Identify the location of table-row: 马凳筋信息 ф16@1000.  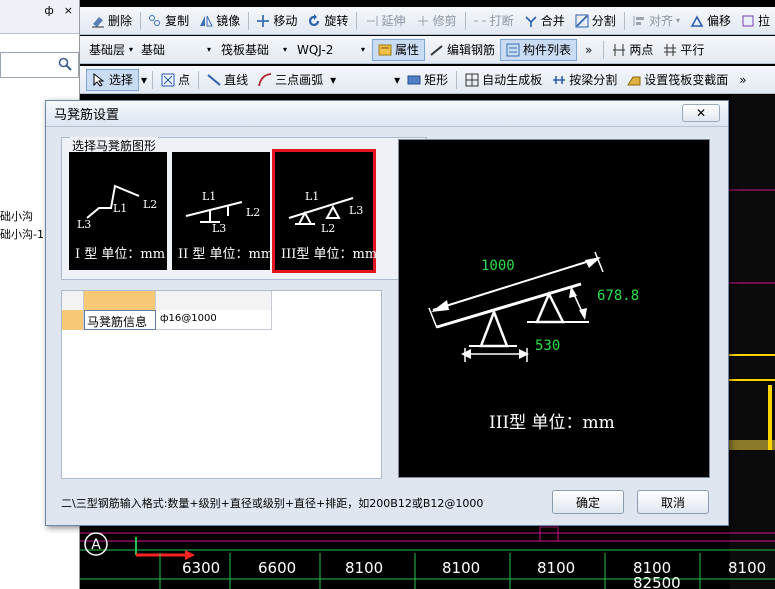
(167, 320).